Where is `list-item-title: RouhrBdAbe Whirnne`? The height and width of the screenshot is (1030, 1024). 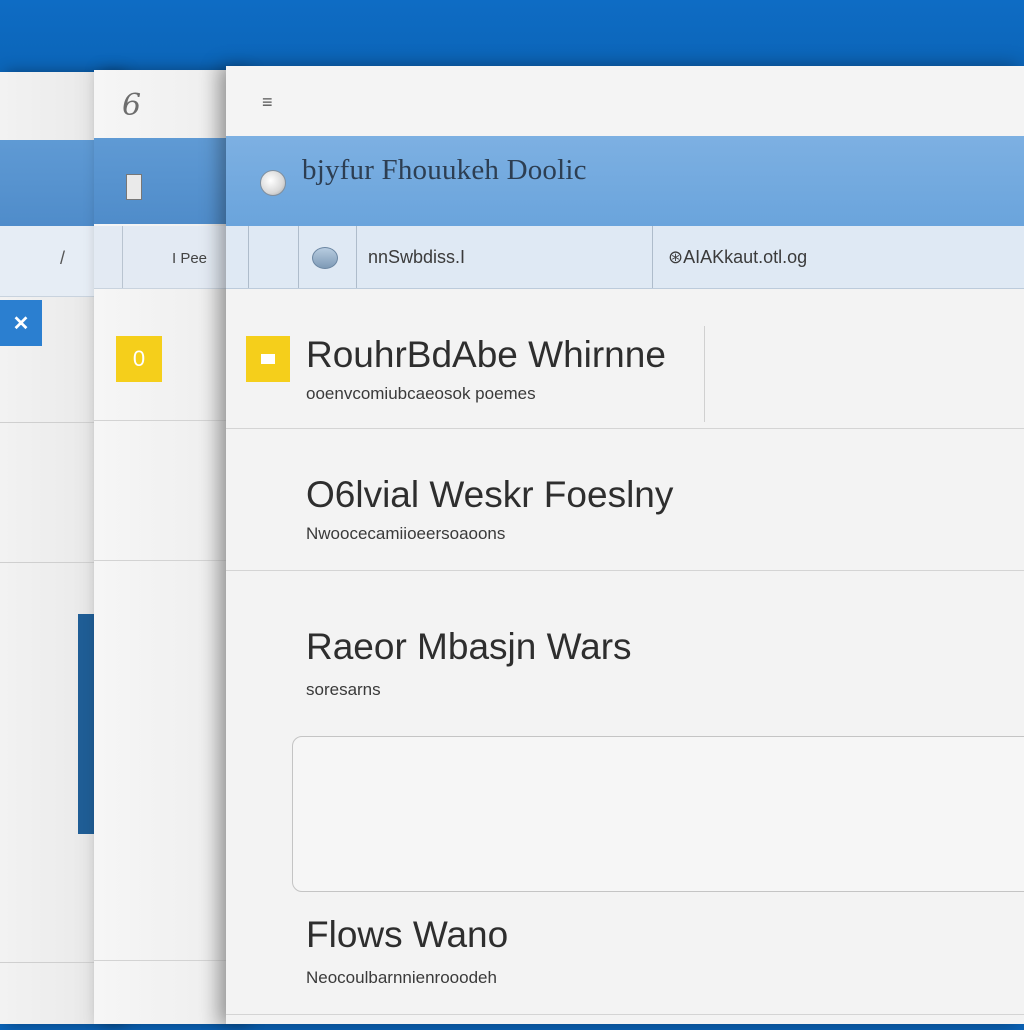 list-item-title: RouhrBdAbe Whirnne is located at coordinates (486, 354).